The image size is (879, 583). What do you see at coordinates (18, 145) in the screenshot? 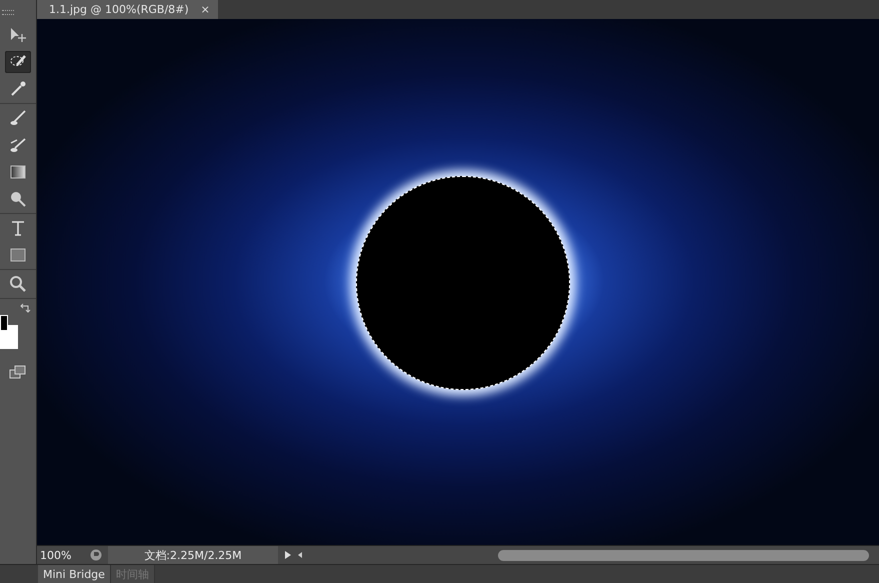
I see `history-brush-icon` at bounding box center [18, 145].